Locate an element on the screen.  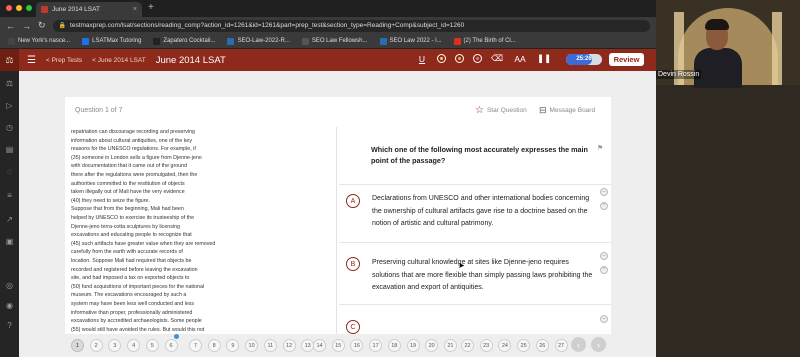
close-tab-icon: × is located at coordinates (135, 9).